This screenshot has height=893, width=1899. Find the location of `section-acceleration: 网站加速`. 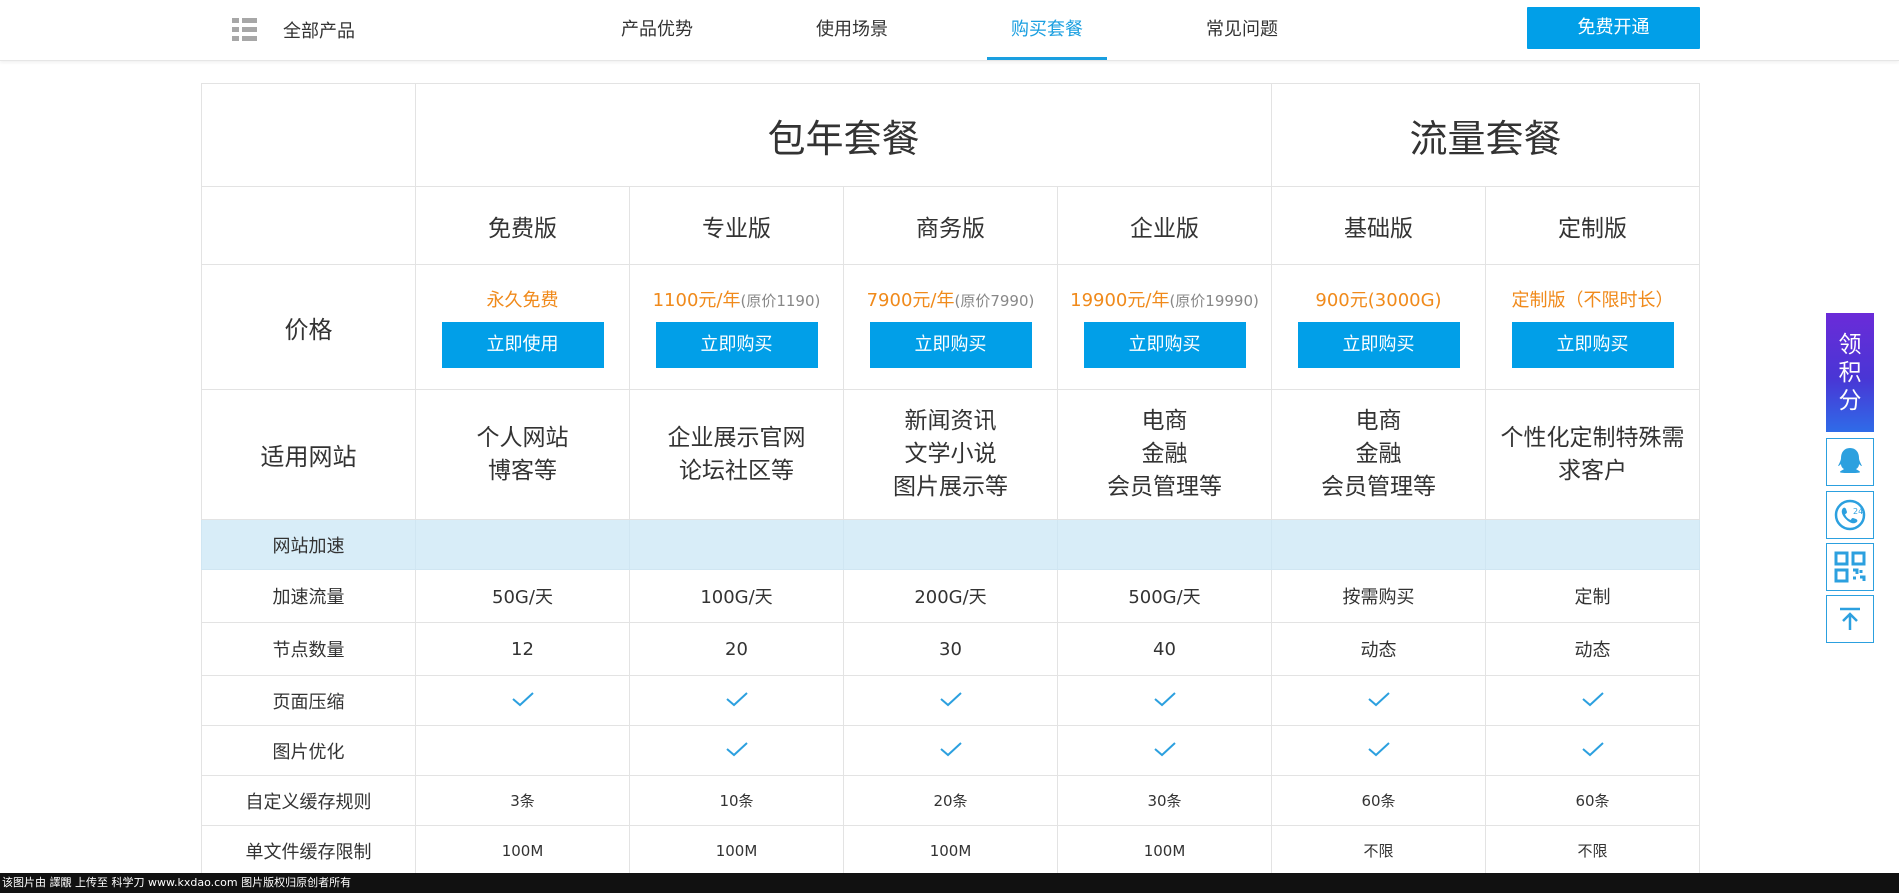

section-acceleration: 网站加速 is located at coordinates (308, 544).